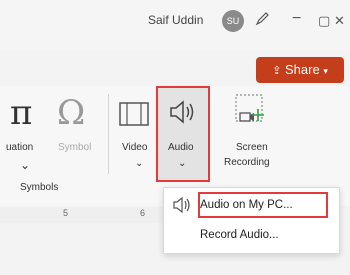 This screenshot has width=350, height=275. I want to click on share-button: ⇪ Share ▾, so click(300, 70).